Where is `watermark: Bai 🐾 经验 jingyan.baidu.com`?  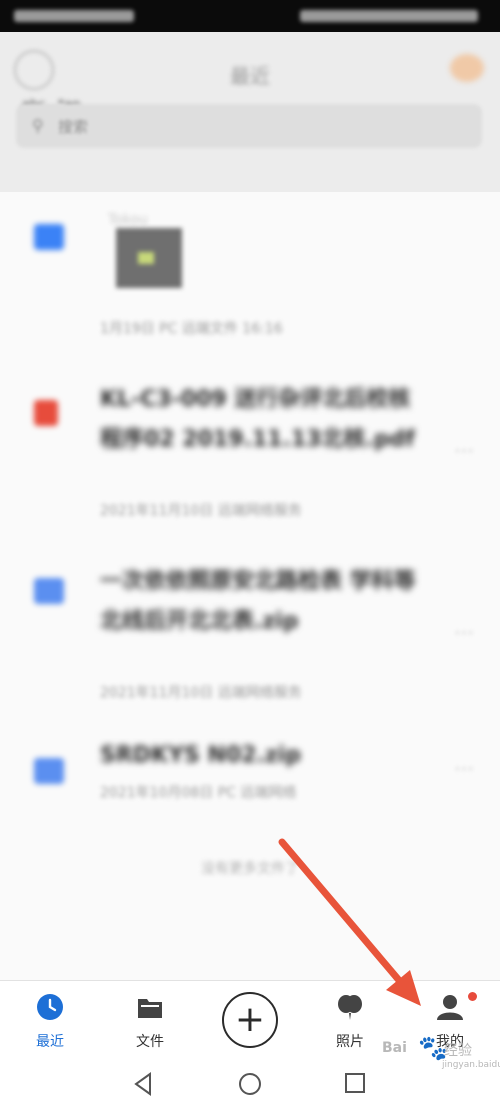 watermark: Bai 🐾 经验 jingyan.baidu.com is located at coordinates (441, 1052).